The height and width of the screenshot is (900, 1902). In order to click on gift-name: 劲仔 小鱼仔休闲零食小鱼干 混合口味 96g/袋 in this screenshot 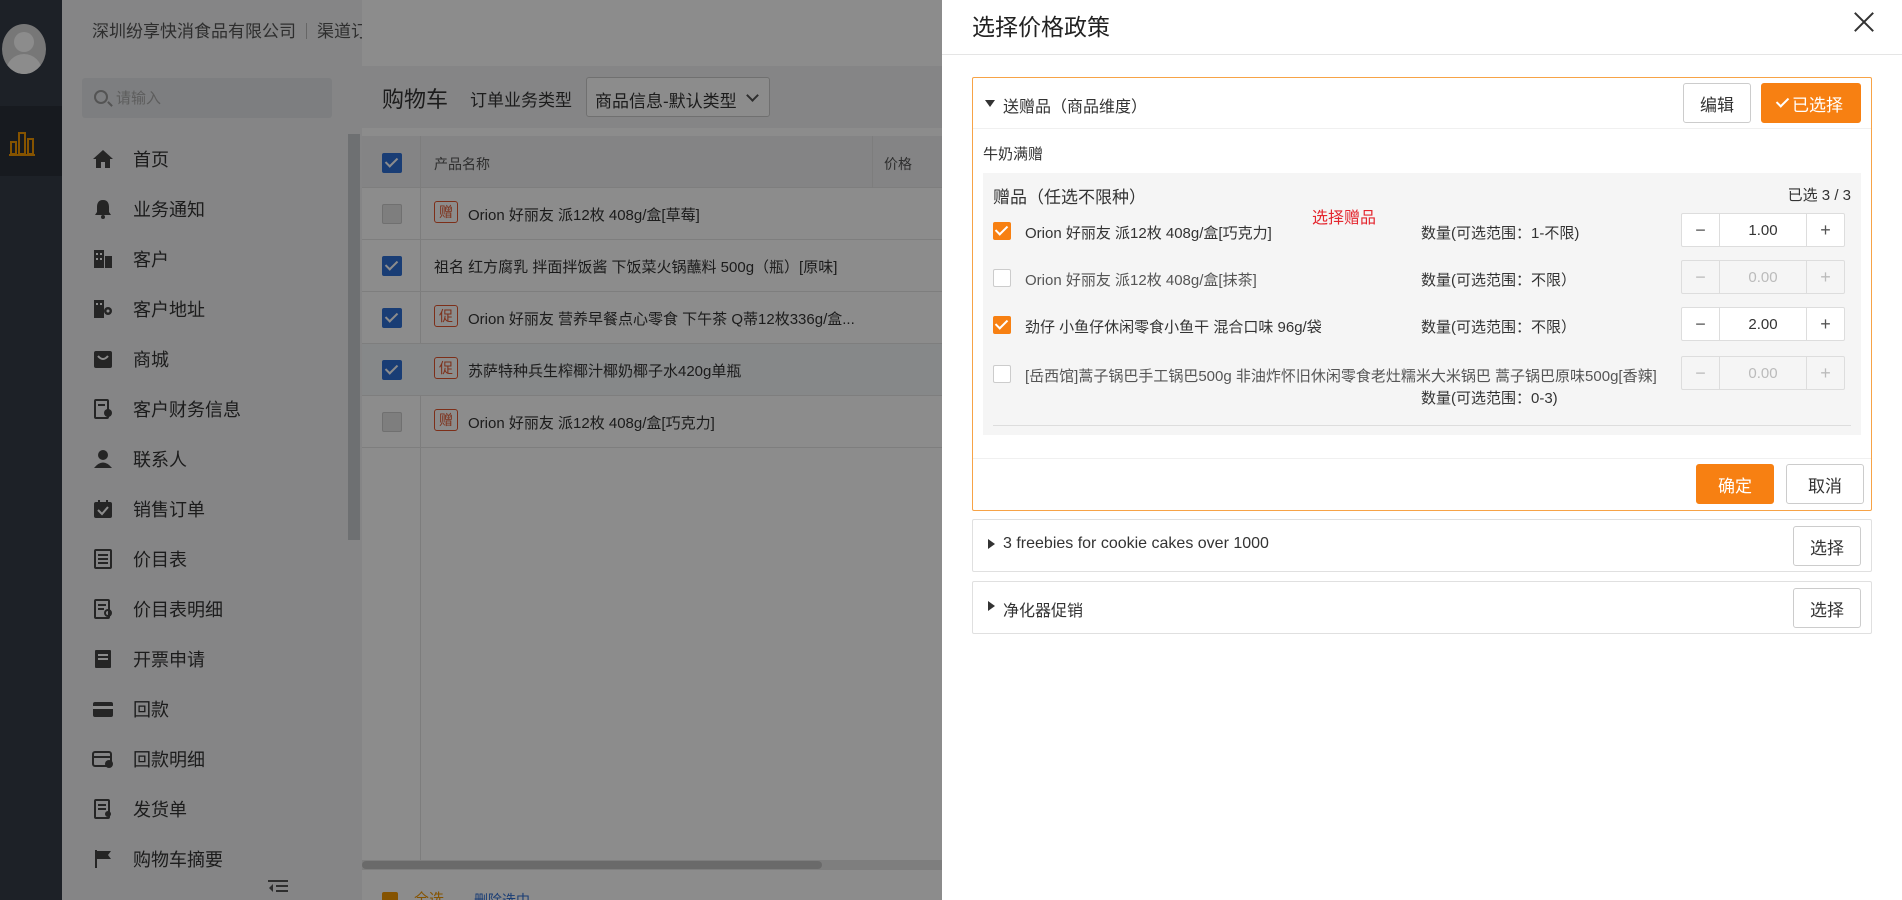, I will do `click(1173, 327)`.